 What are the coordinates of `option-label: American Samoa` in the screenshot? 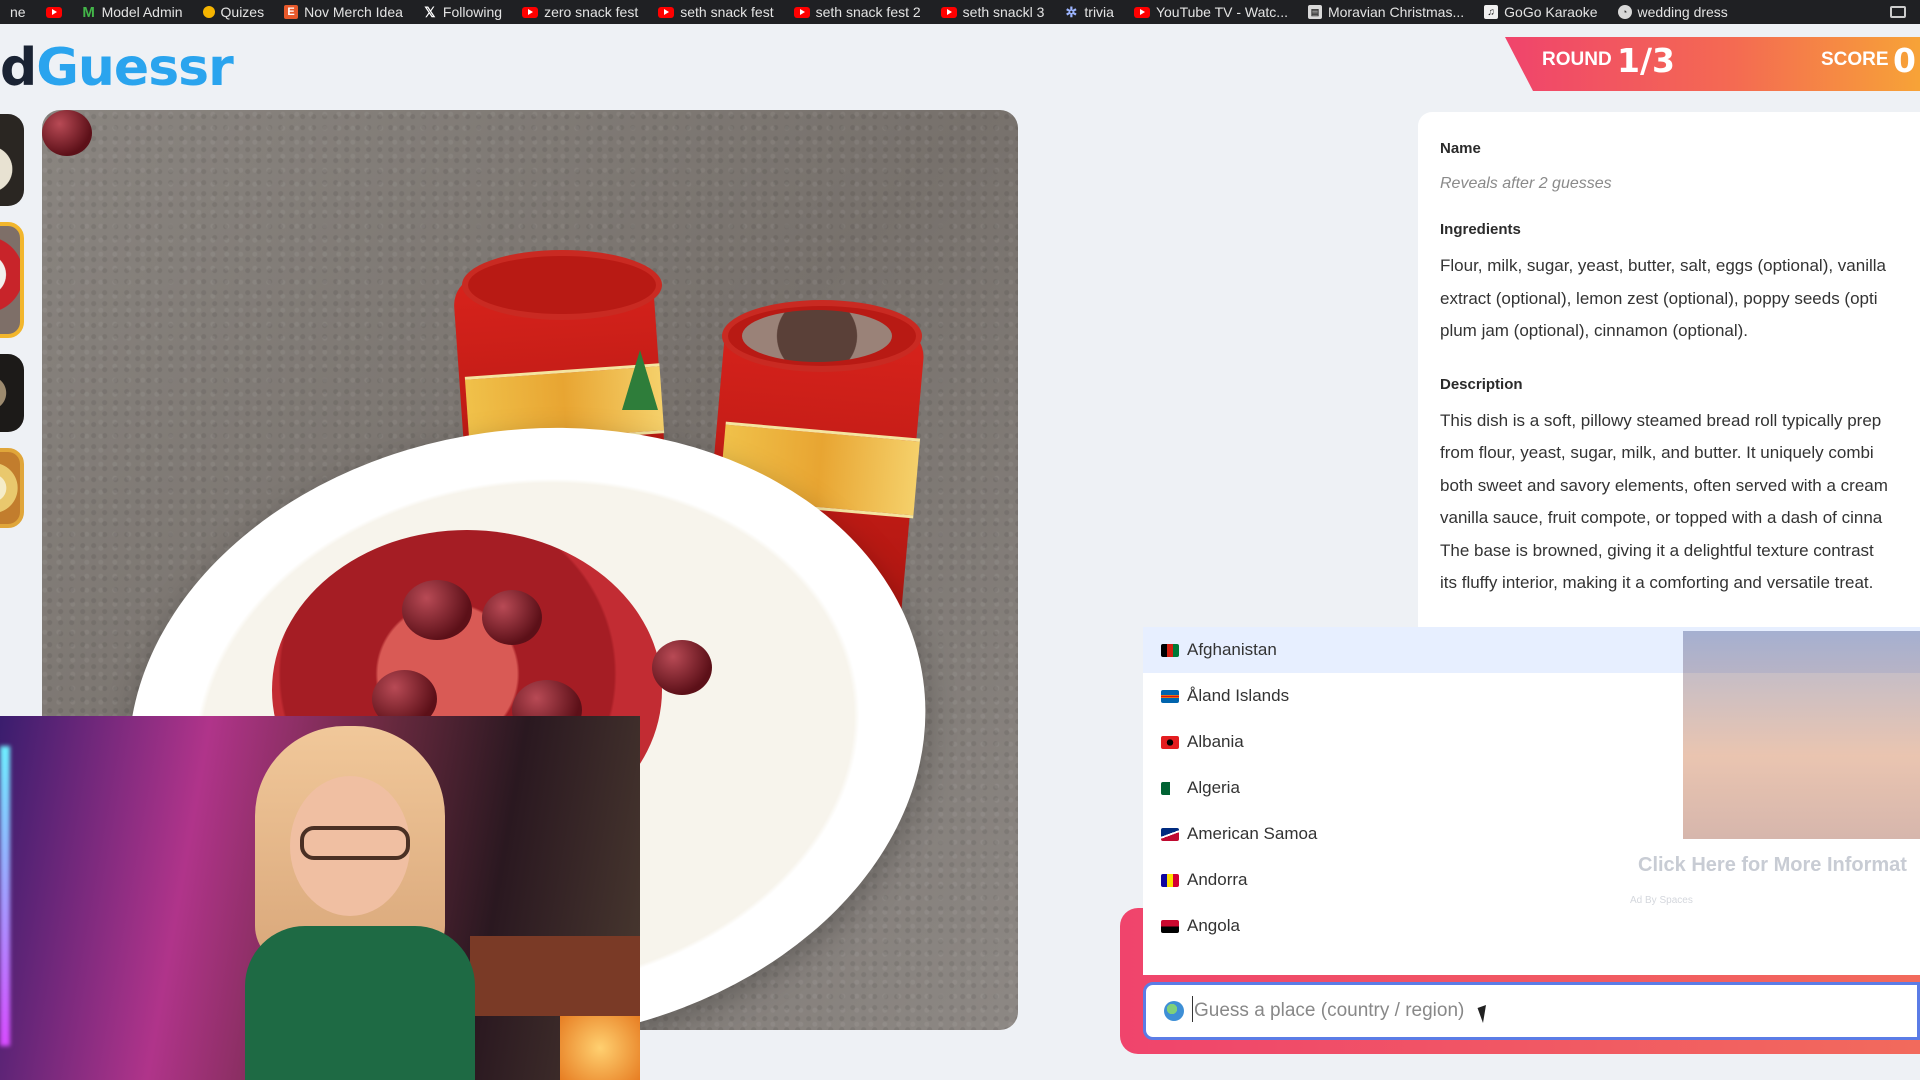 It's located at (1252, 833).